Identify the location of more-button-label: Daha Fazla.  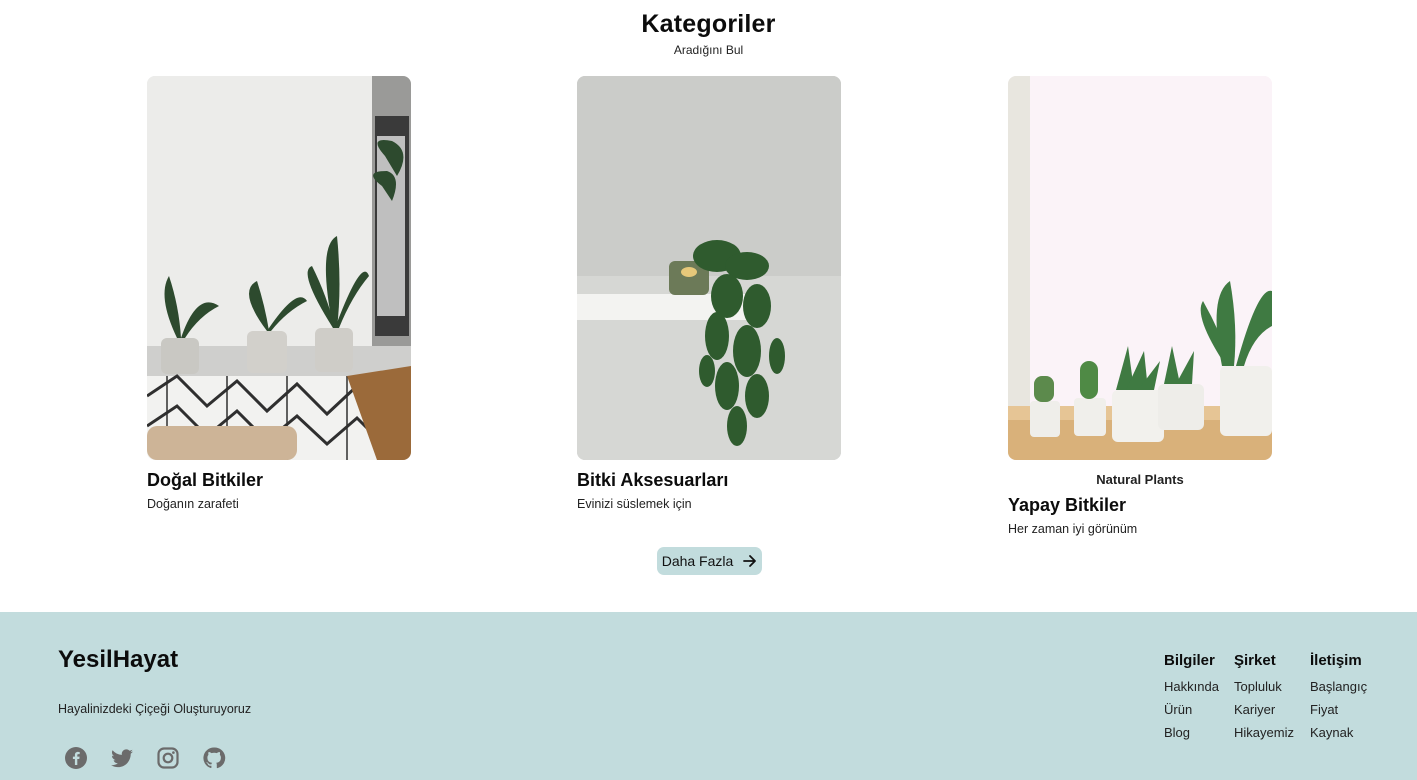
(697, 561).